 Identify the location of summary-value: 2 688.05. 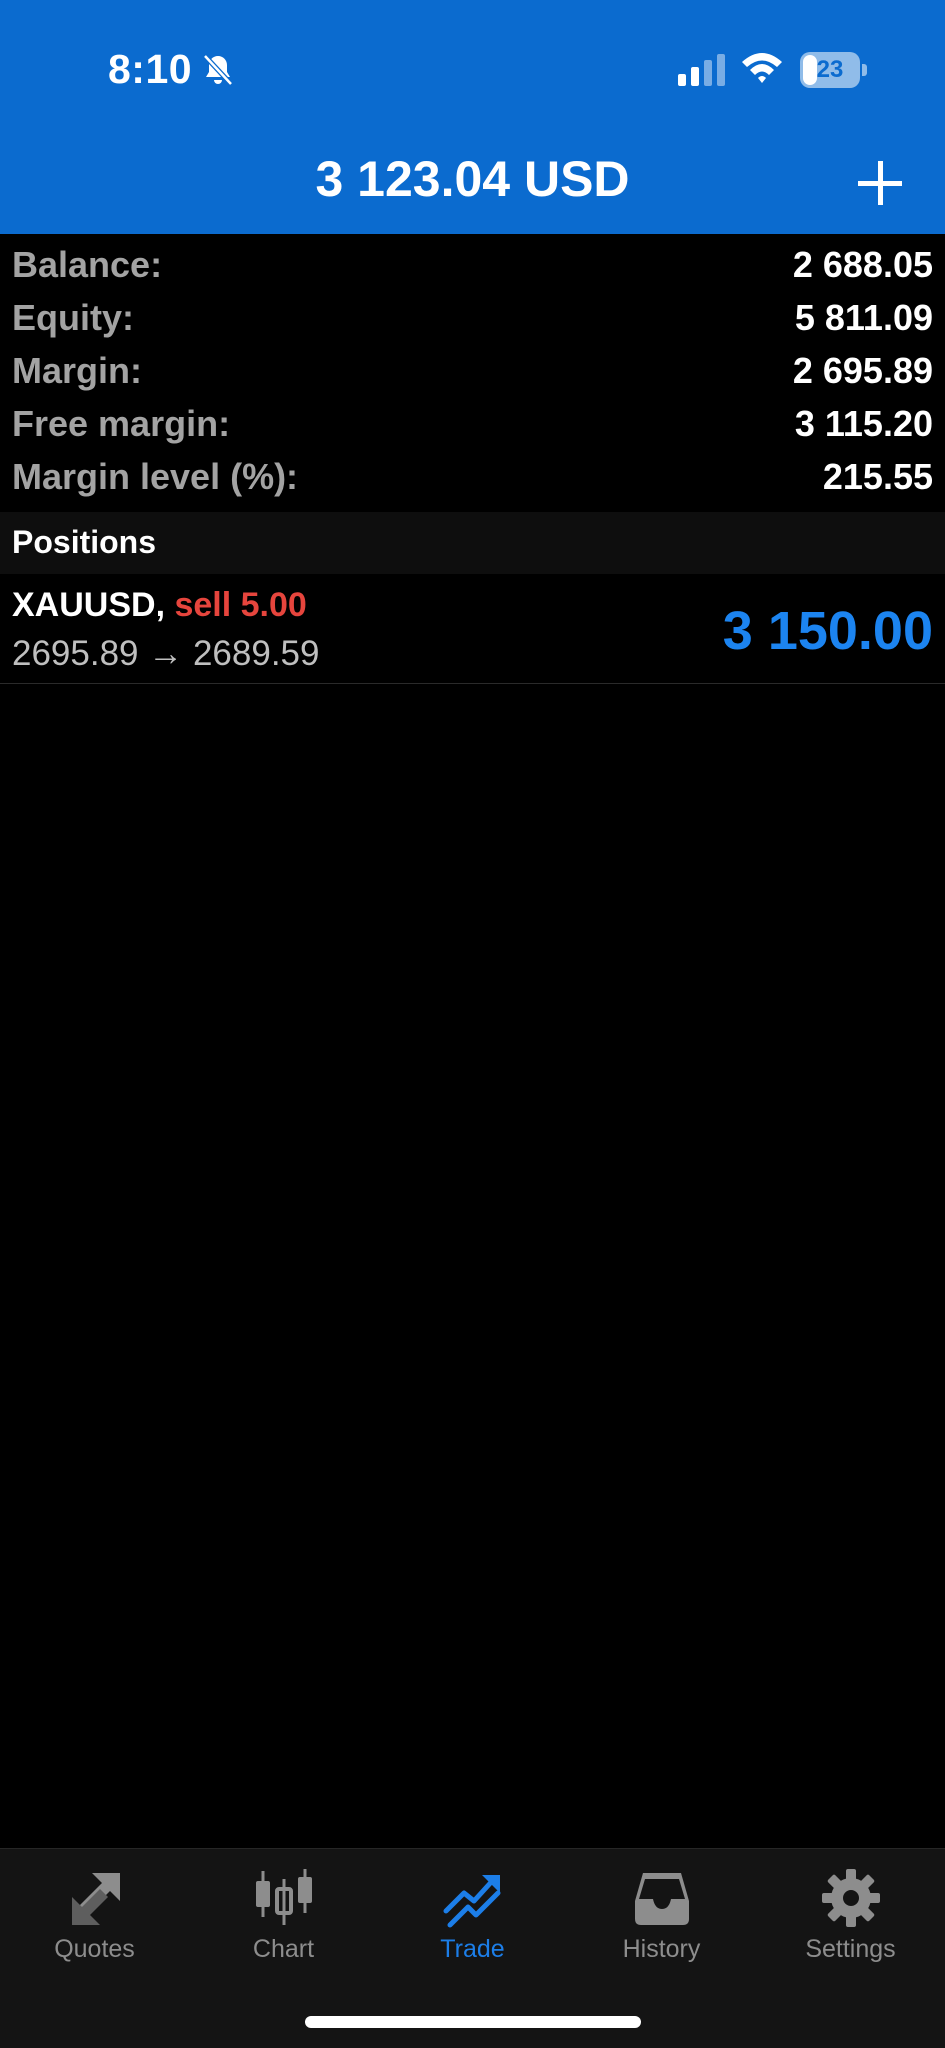
(862, 264).